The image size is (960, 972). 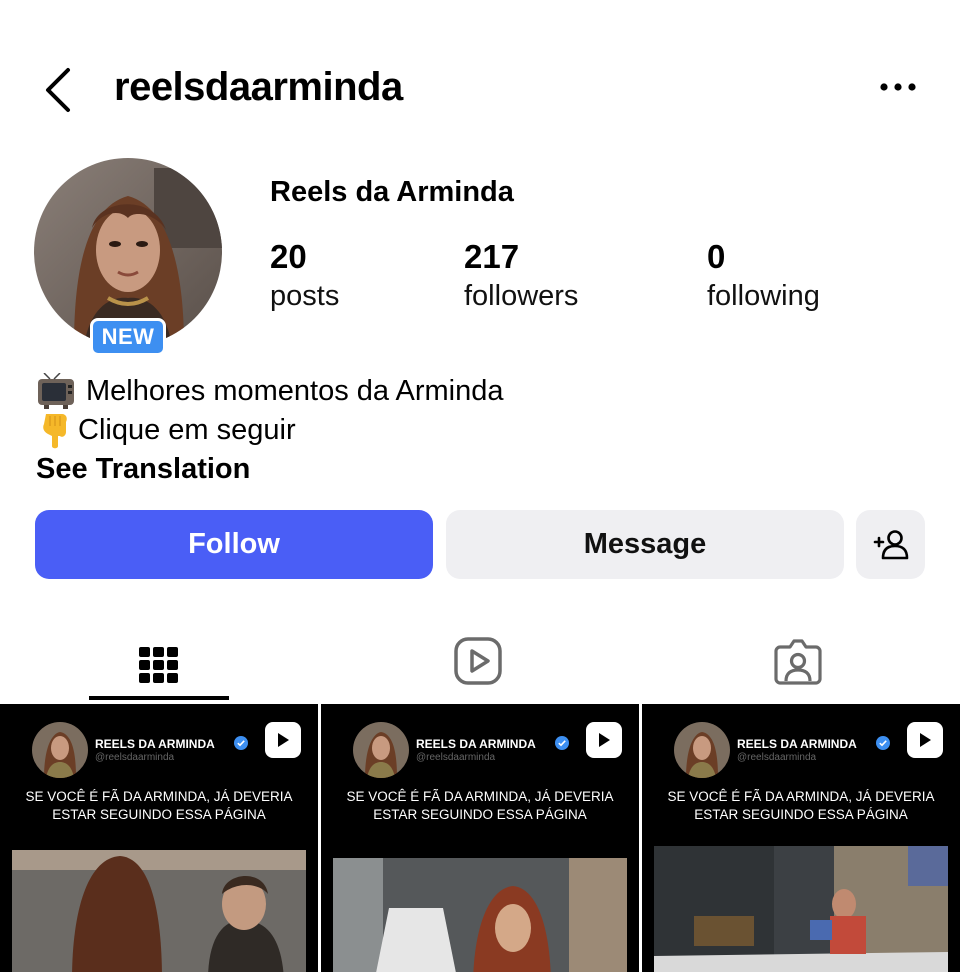 I want to click on bio-line-1: Melhores momentos da Arminda, so click(x=269, y=391).